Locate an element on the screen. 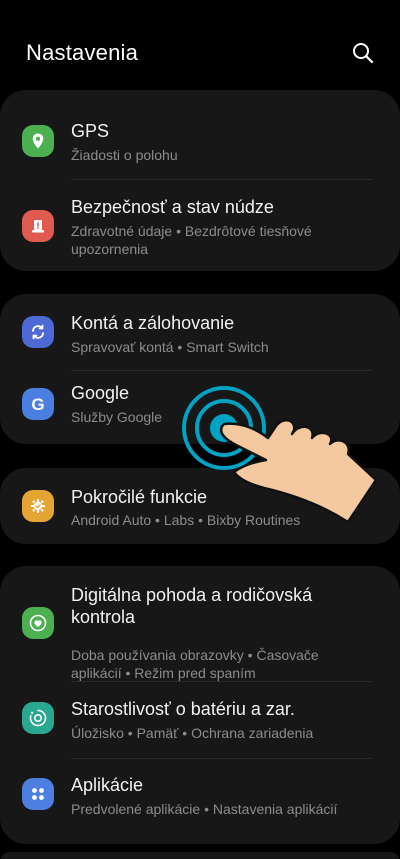 Image resolution: width=400 pixels, height=859 pixels. page-title: Nastavenia is located at coordinates (82, 52).